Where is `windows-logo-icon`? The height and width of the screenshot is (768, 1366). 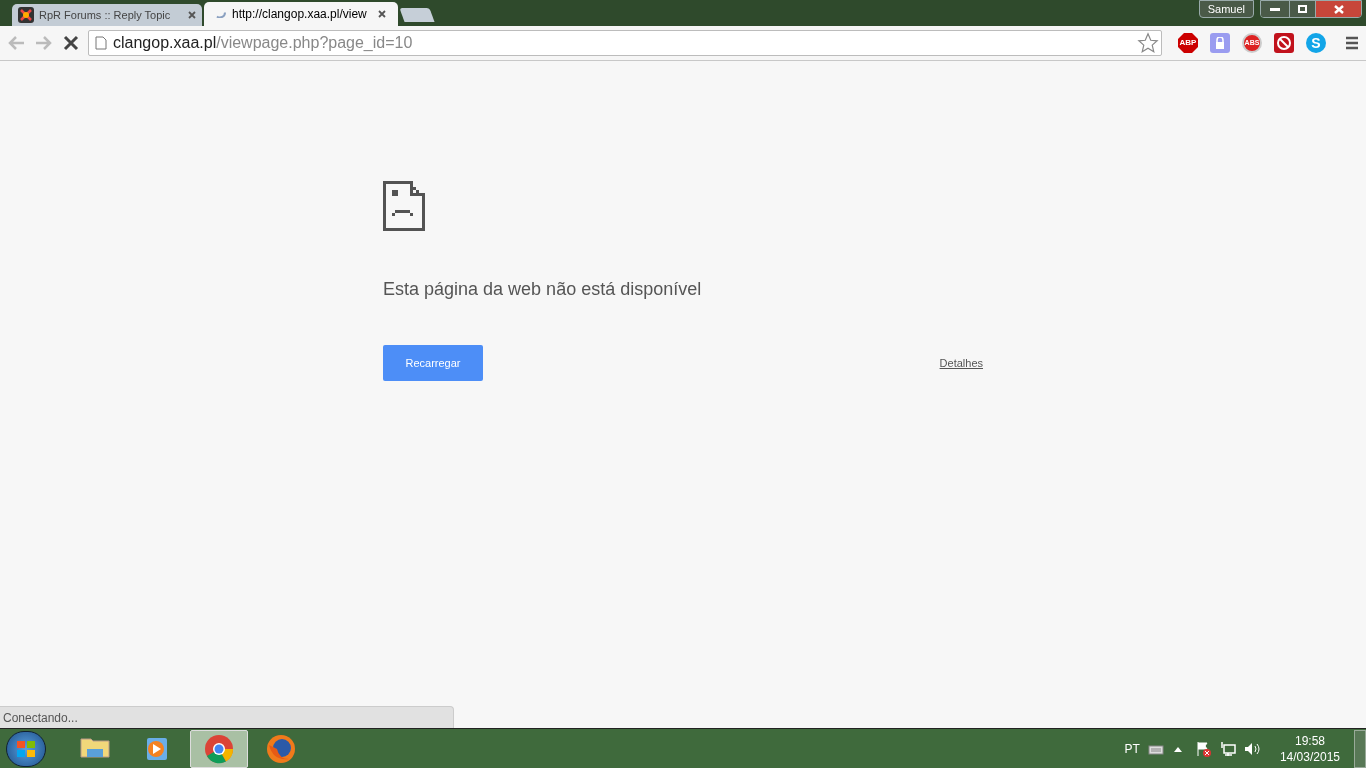
windows-logo-icon is located at coordinates (26, 748).